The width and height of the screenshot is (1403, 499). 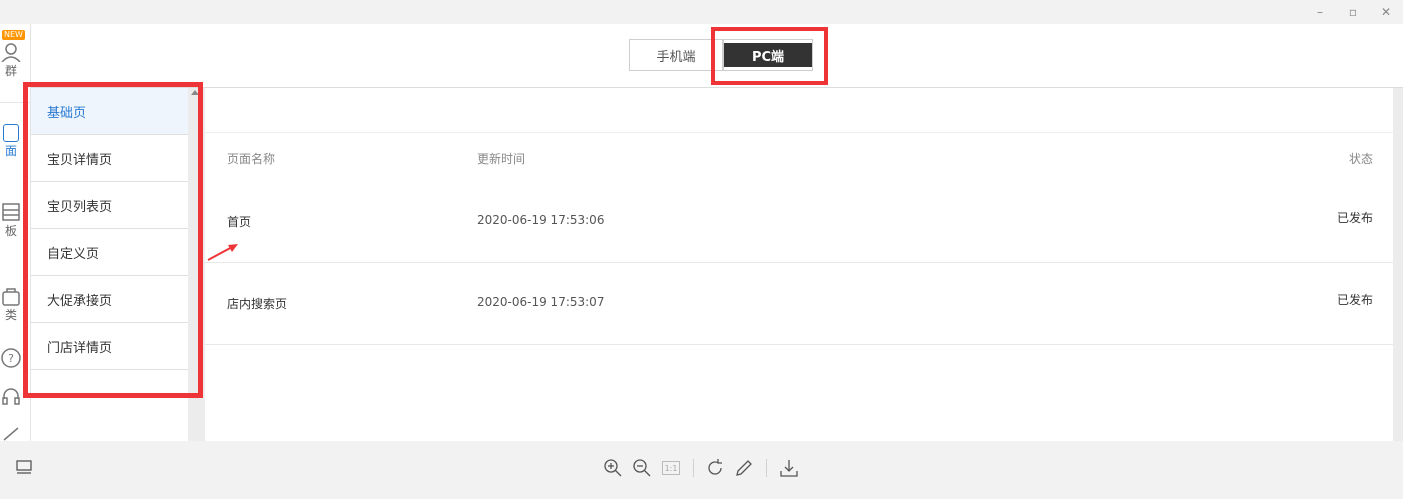 I want to click on rail-item-group: 群, so click(x=15, y=60).